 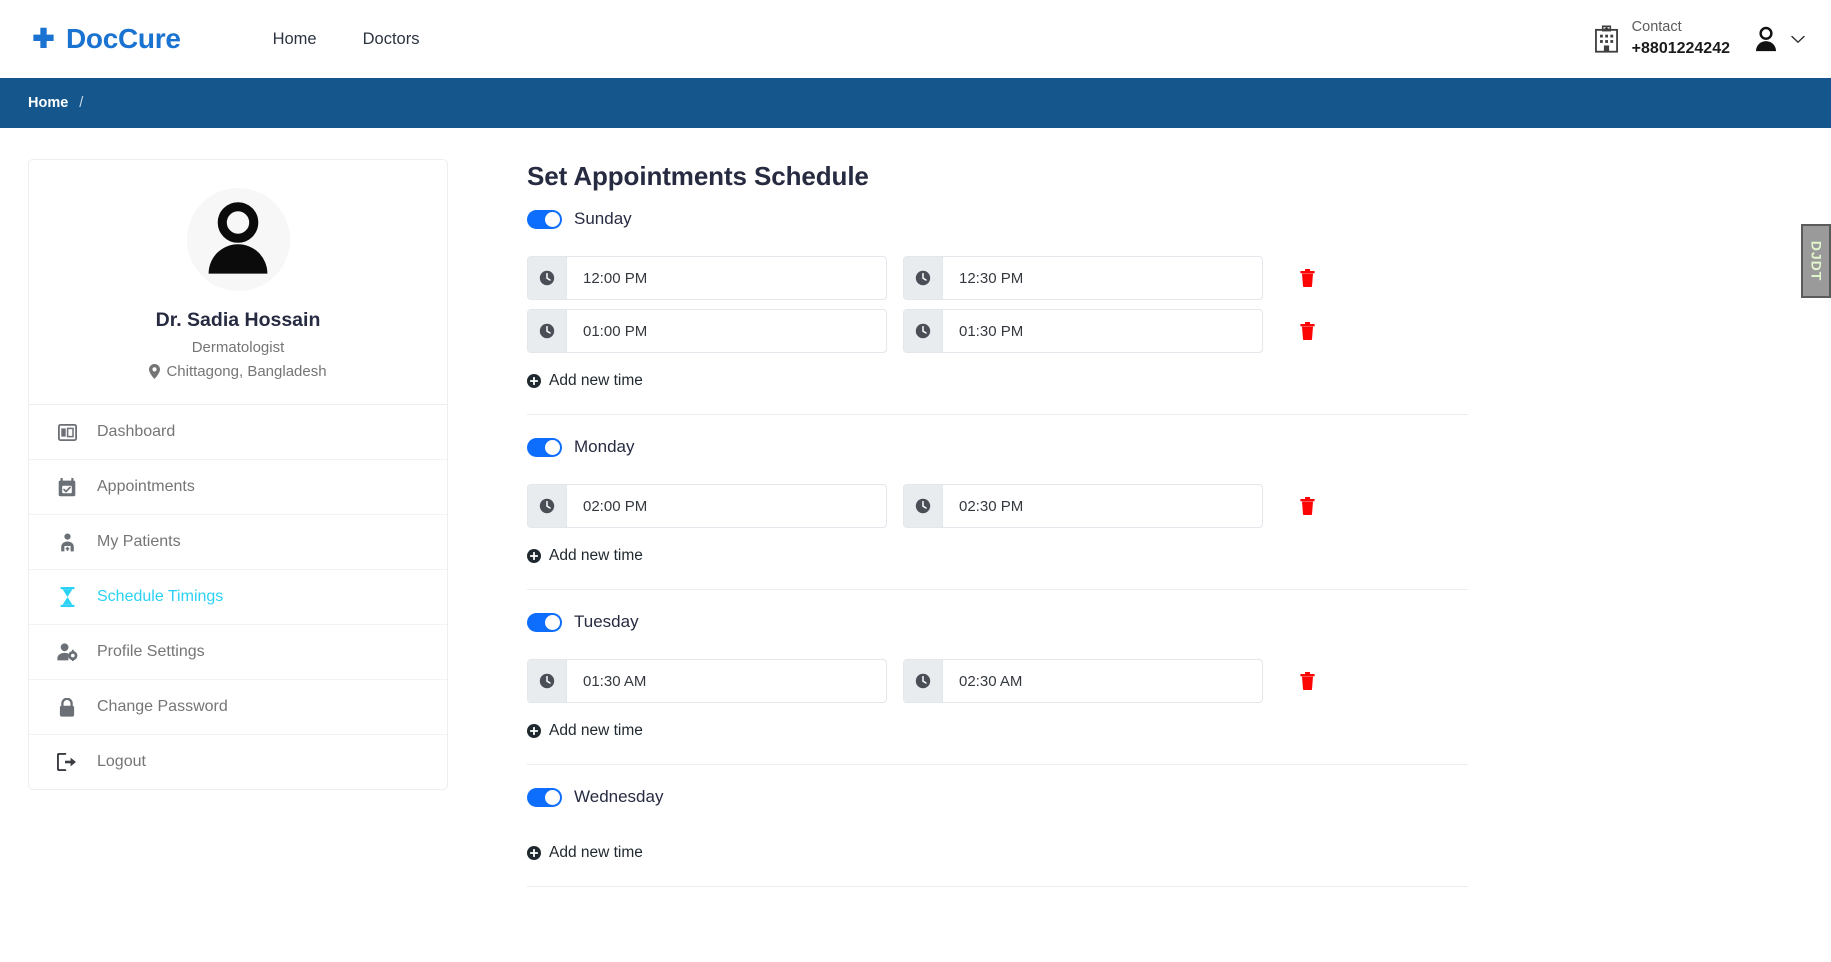 I want to click on nav-item-doctors: Doctors, so click(x=391, y=39).